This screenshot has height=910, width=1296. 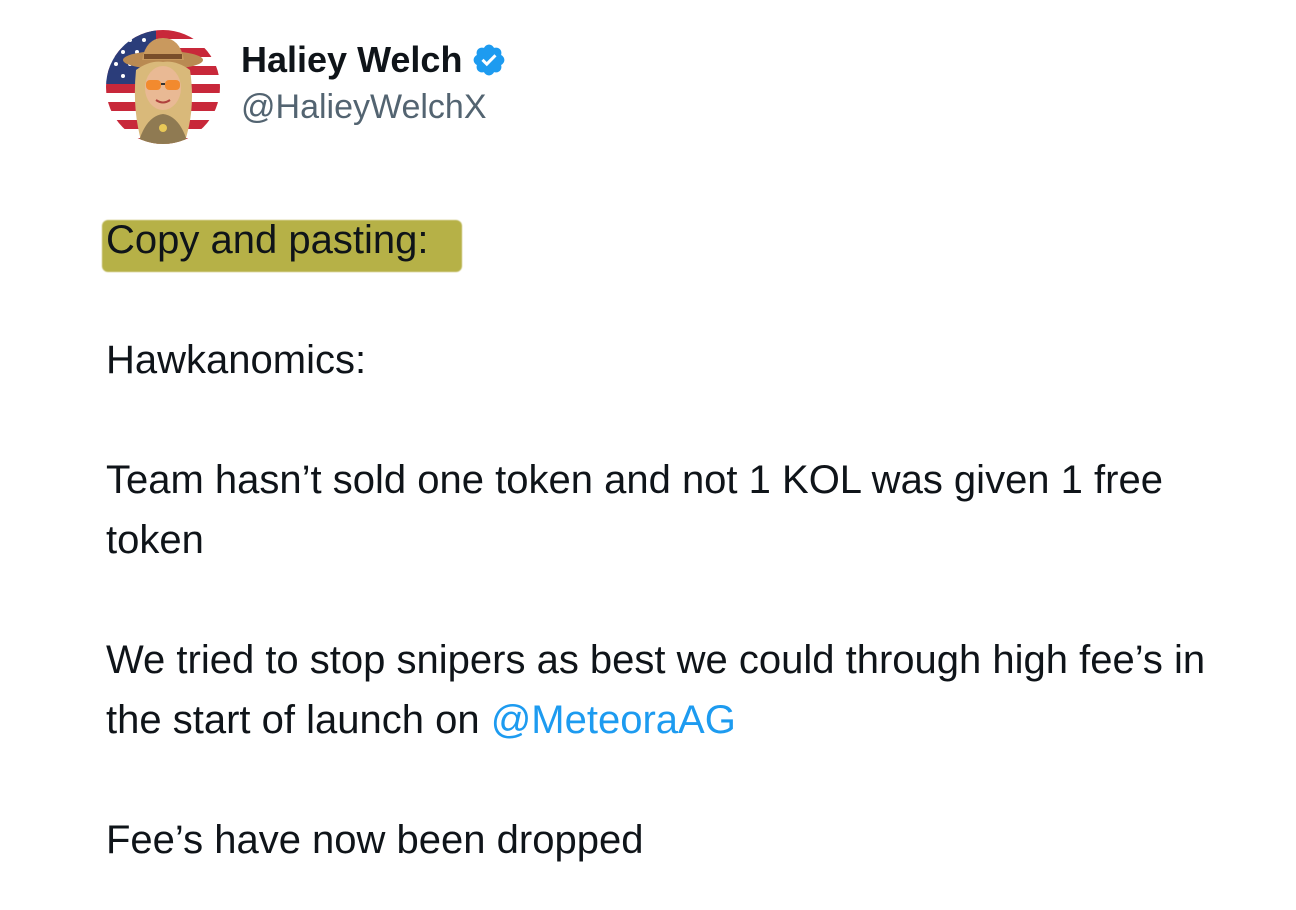 I want to click on avatar-image, so click(x=163, y=87).